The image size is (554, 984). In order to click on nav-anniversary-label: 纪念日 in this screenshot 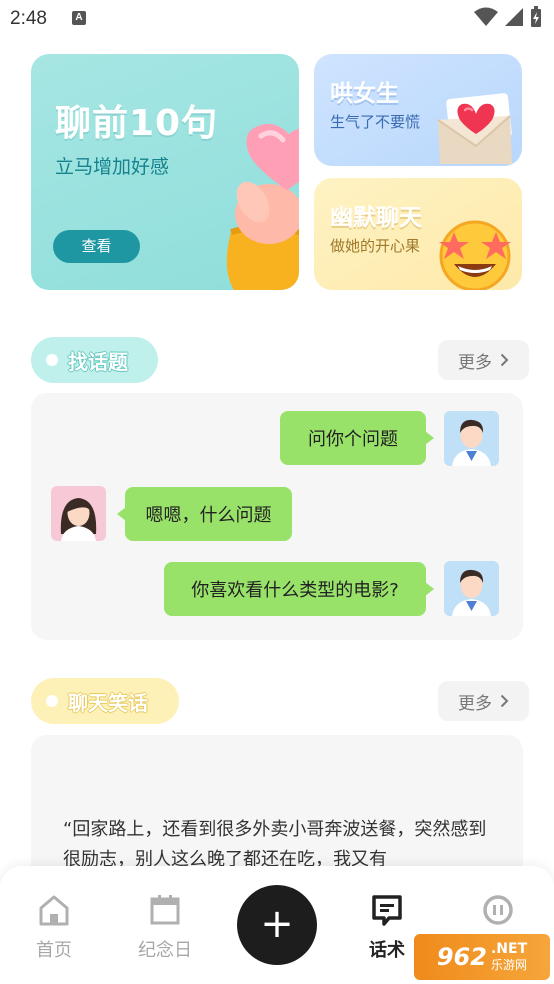, I will do `click(165, 950)`.